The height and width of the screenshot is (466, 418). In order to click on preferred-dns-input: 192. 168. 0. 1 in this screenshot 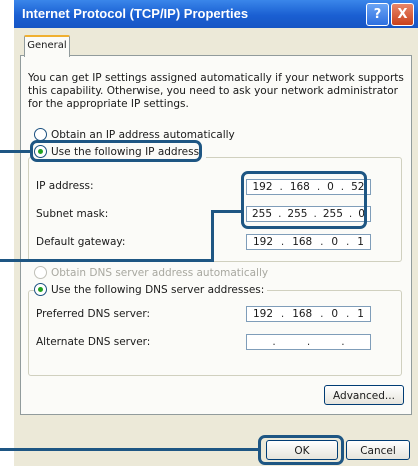, I will do `click(308, 314)`.